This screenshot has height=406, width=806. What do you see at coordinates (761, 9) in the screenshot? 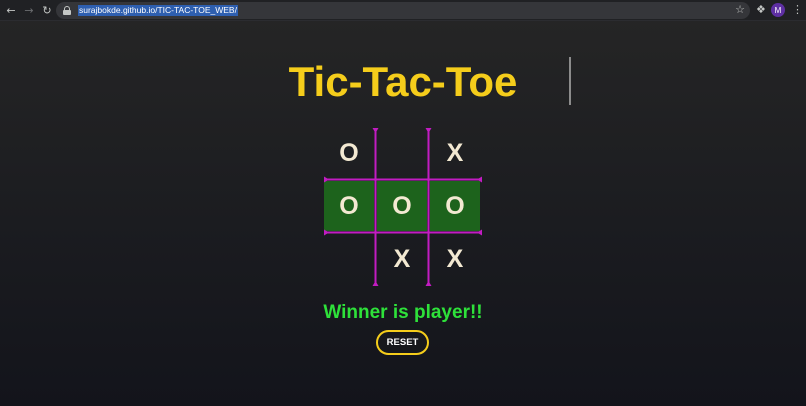
I see `extensions-puzzle-icon: ❖` at bounding box center [761, 9].